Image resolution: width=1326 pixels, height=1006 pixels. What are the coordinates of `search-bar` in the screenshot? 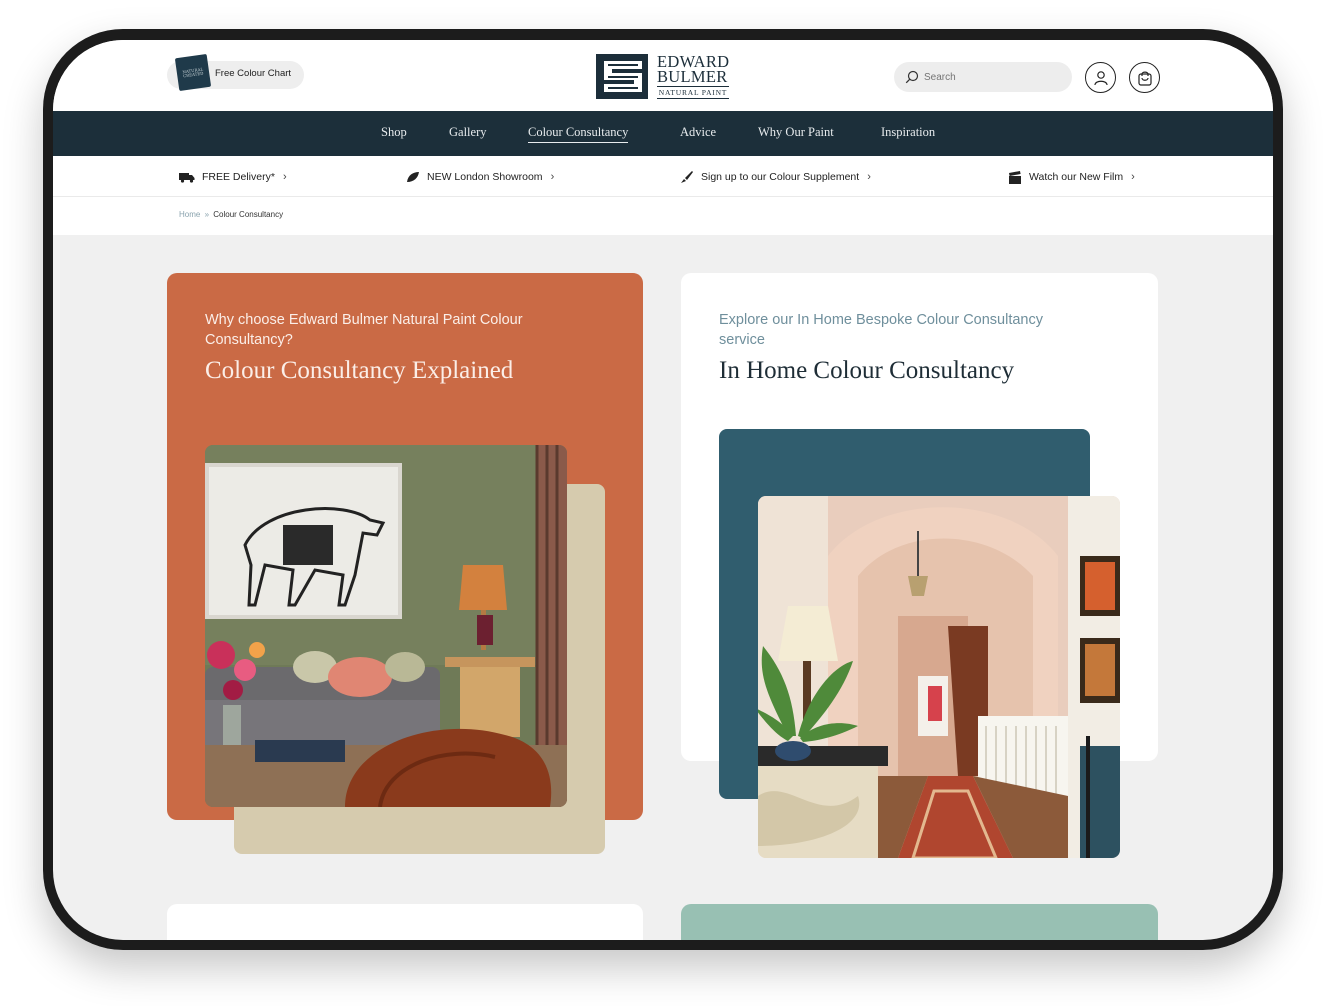 It's located at (983, 77).